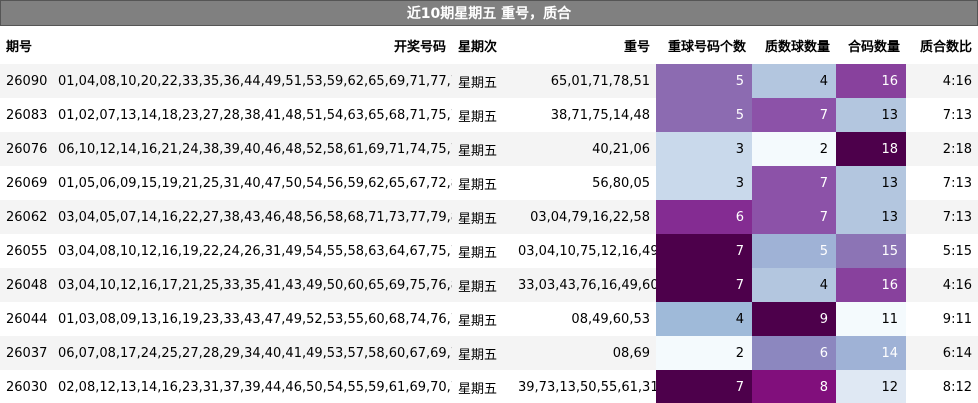 This screenshot has width=978, height=403. What do you see at coordinates (26, 183) in the screenshot?
I see `cell-issue: 26069` at bounding box center [26, 183].